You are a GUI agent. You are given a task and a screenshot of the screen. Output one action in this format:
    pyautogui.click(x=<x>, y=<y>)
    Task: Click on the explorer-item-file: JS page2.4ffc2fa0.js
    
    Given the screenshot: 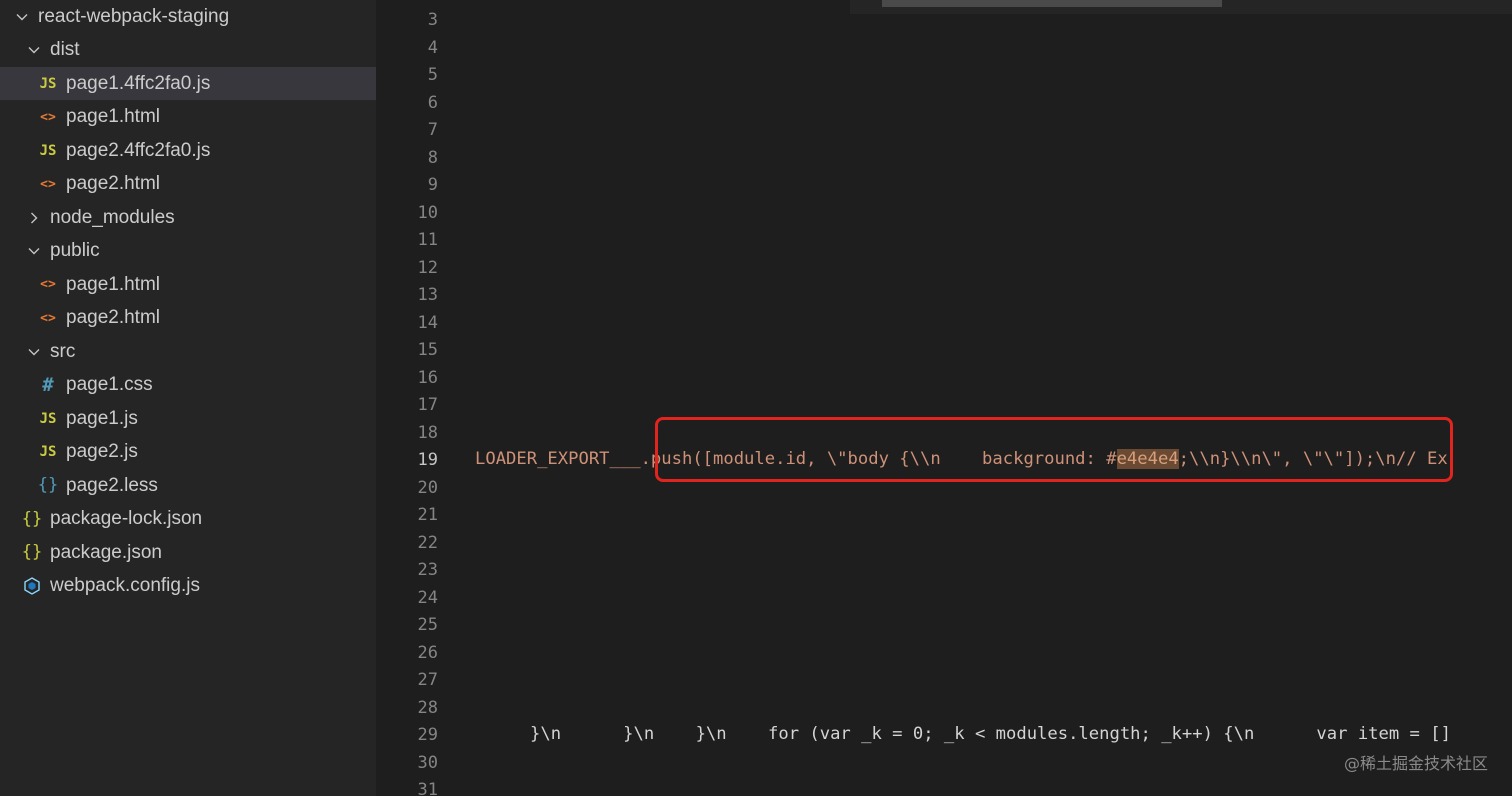 What is the action you would take?
    pyautogui.click(x=188, y=150)
    